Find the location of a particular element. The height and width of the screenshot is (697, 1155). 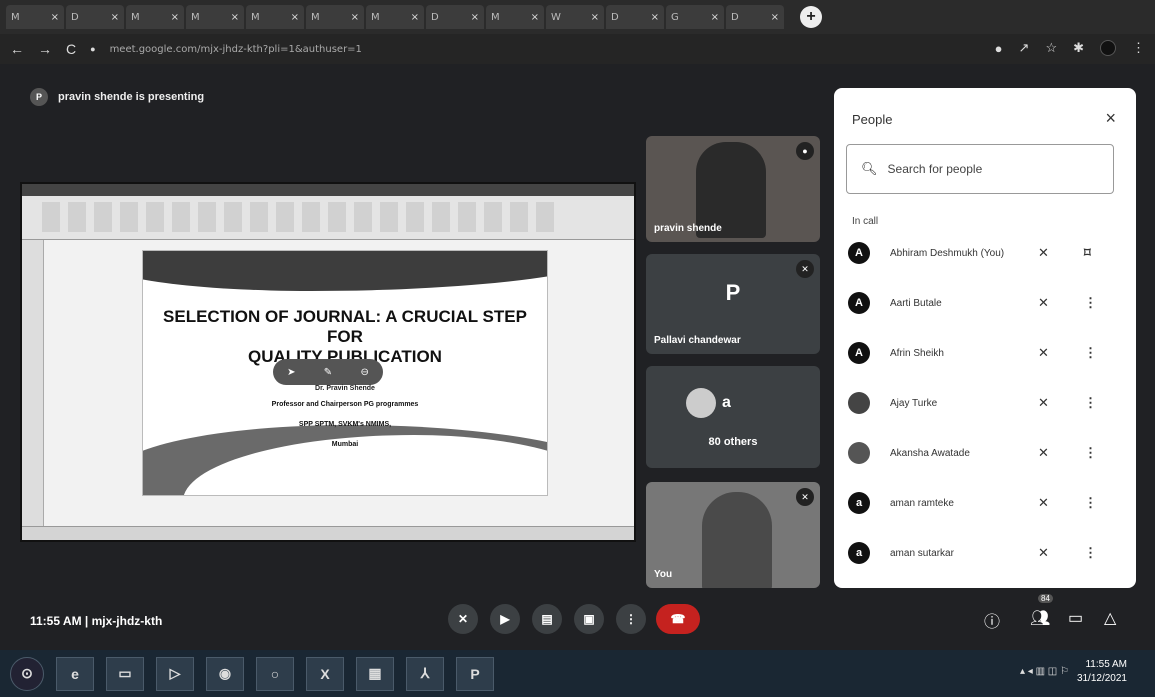

participant-row: a aman ramteke ✕ ⋮ is located at coordinates (986, 503).